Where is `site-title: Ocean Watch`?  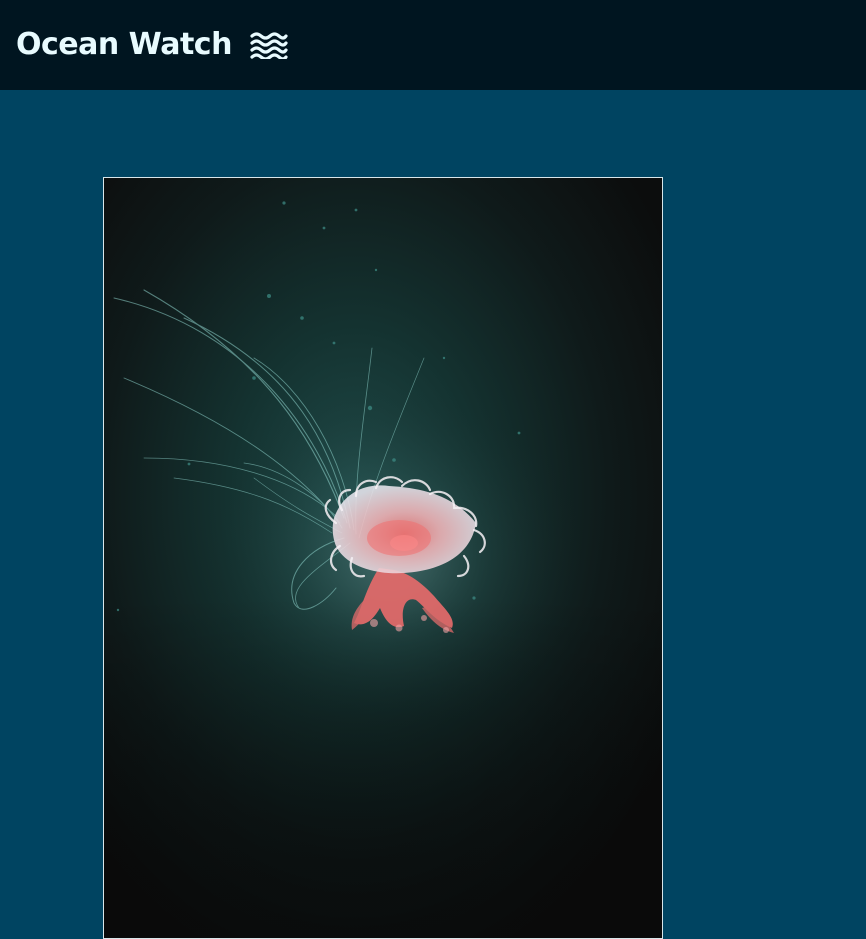
site-title: Ocean Watch is located at coordinates (124, 45).